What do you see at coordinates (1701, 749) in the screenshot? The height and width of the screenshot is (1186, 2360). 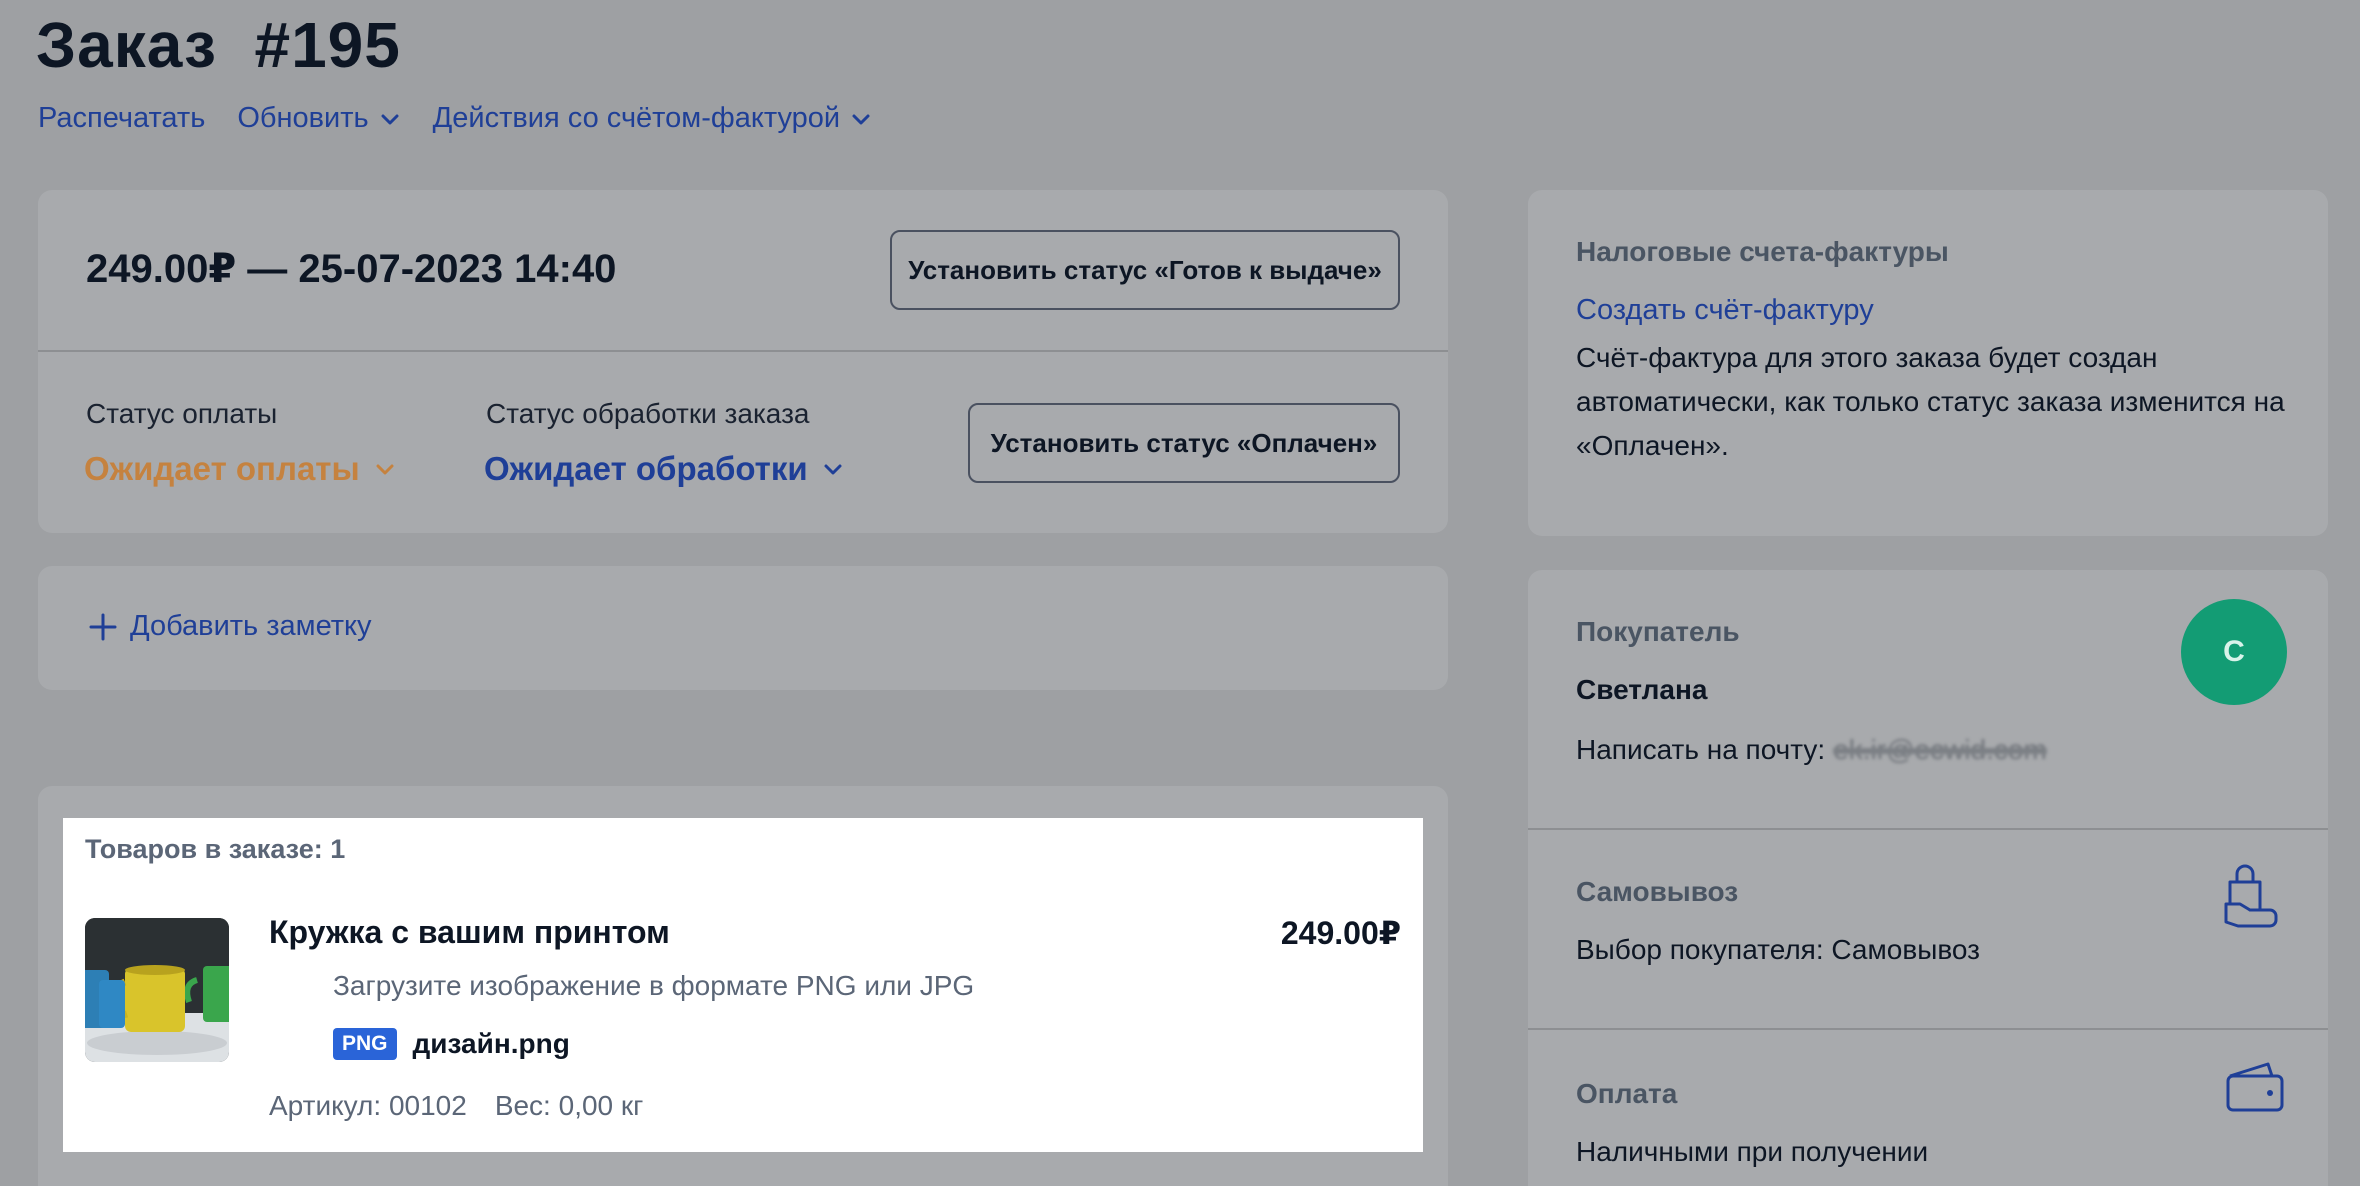 I see `email-label: Написать на почту:` at bounding box center [1701, 749].